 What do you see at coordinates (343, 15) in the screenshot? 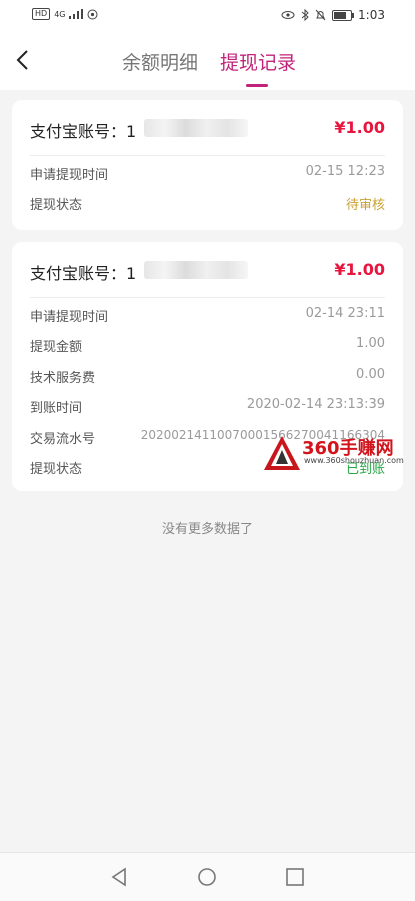
I see `battery-icon` at bounding box center [343, 15].